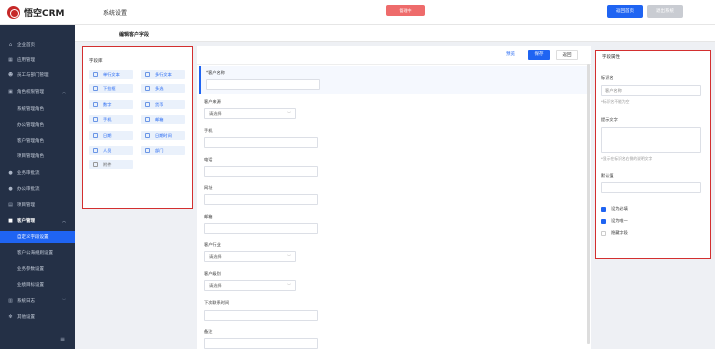  What do you see at coordinates (567, 55) in the screenshot?
I see `back-button: 返回` at bounding box center [567, 55].